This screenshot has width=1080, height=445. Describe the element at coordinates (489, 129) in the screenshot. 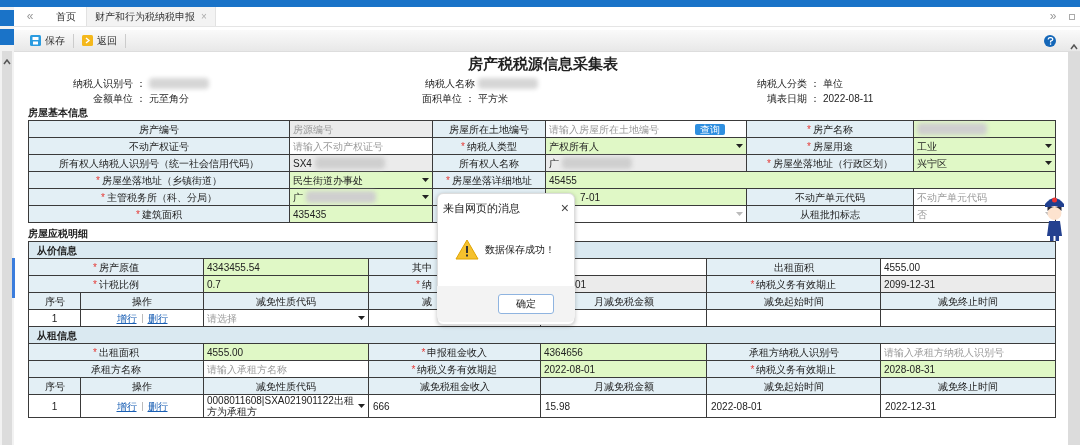

I see `field-label: 房屋所在土地编号` at that location.